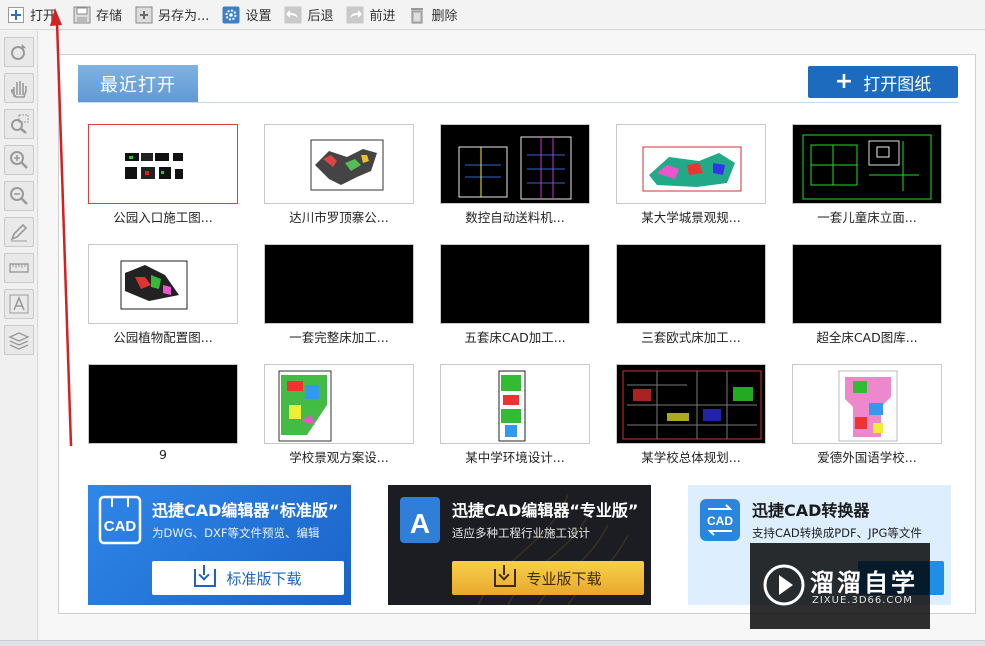 The image size is (985, 646). I want to click on pan-tool, so click(19, 88).